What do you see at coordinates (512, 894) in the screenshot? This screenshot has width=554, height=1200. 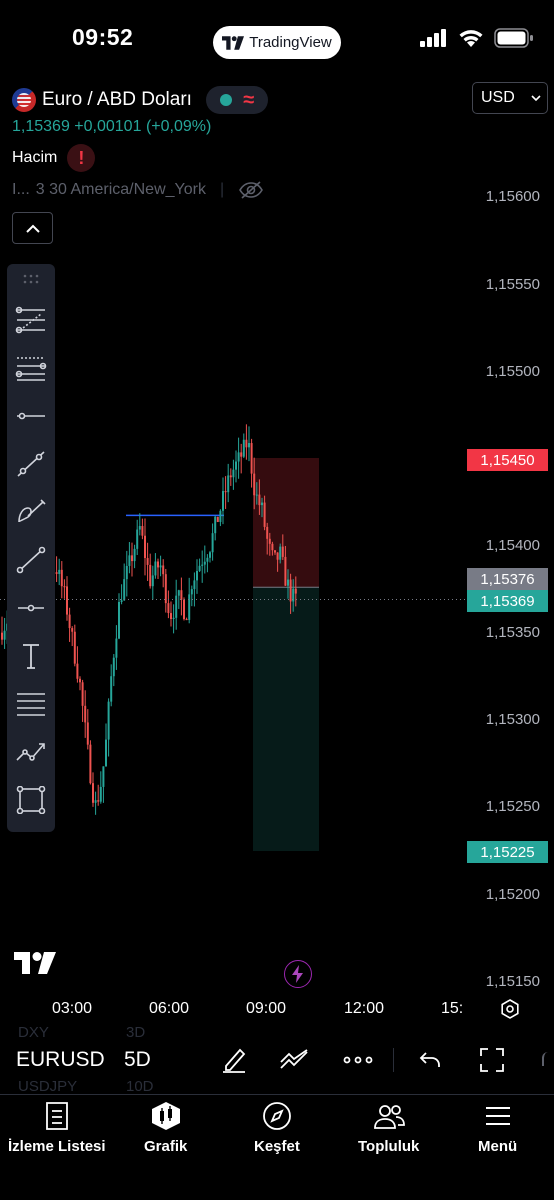 I see `price-axis-label: 1,15200` at bounding box center [512, 894].